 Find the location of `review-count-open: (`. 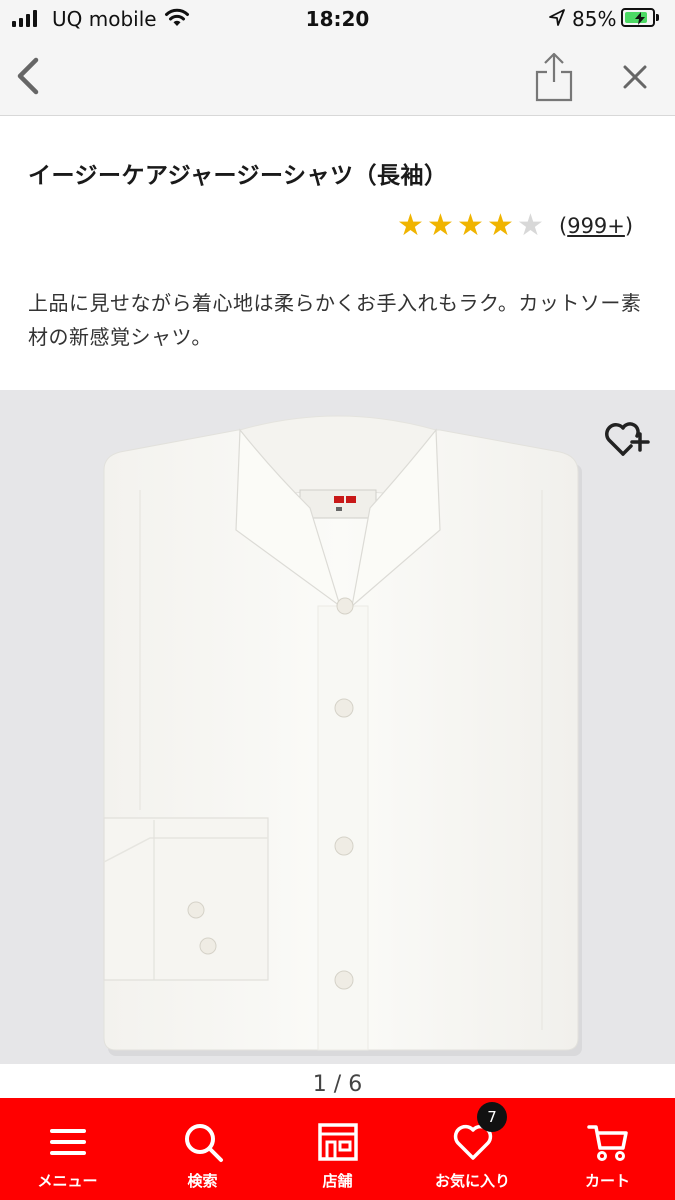

review-count-open: ( is located at coordinates (563, 226).